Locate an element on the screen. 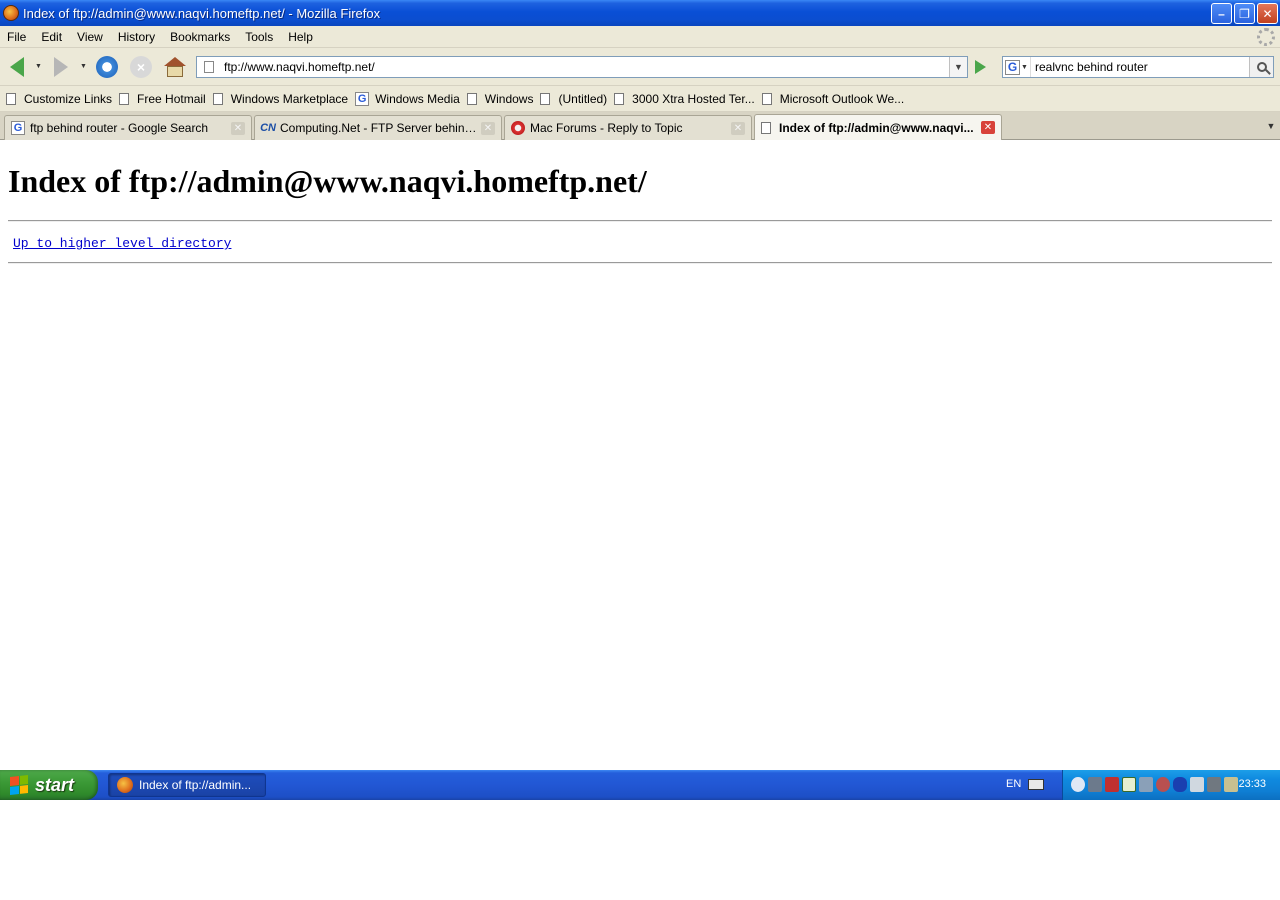 Image resolution: width=1280 pixels, height=900 pixels. bookmark-free-hotmail: Free Hotmail is located at coordinates (162, 99).